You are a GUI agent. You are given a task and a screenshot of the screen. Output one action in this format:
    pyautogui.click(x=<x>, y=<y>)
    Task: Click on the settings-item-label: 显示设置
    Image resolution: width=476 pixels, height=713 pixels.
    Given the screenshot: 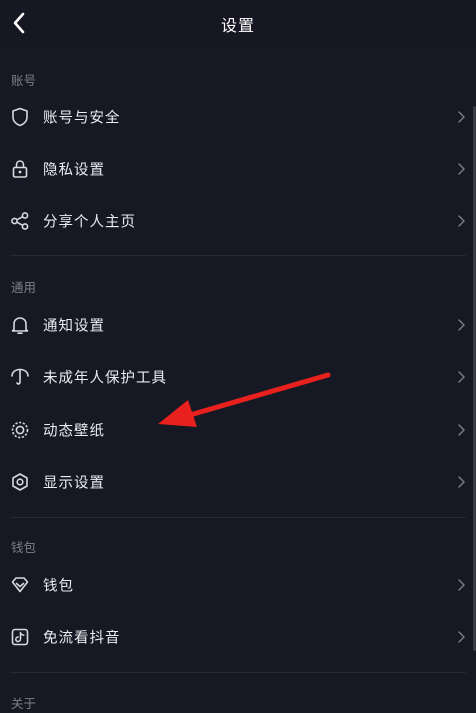 What is the action you would take?
    pyautogui.click(x=74, y=483)
    